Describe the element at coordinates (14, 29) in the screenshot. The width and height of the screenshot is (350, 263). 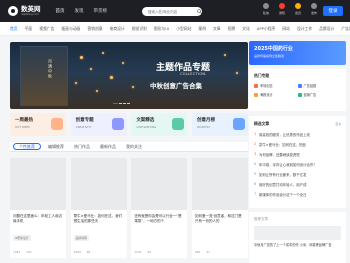
I see `category-item: 首页` at that location.